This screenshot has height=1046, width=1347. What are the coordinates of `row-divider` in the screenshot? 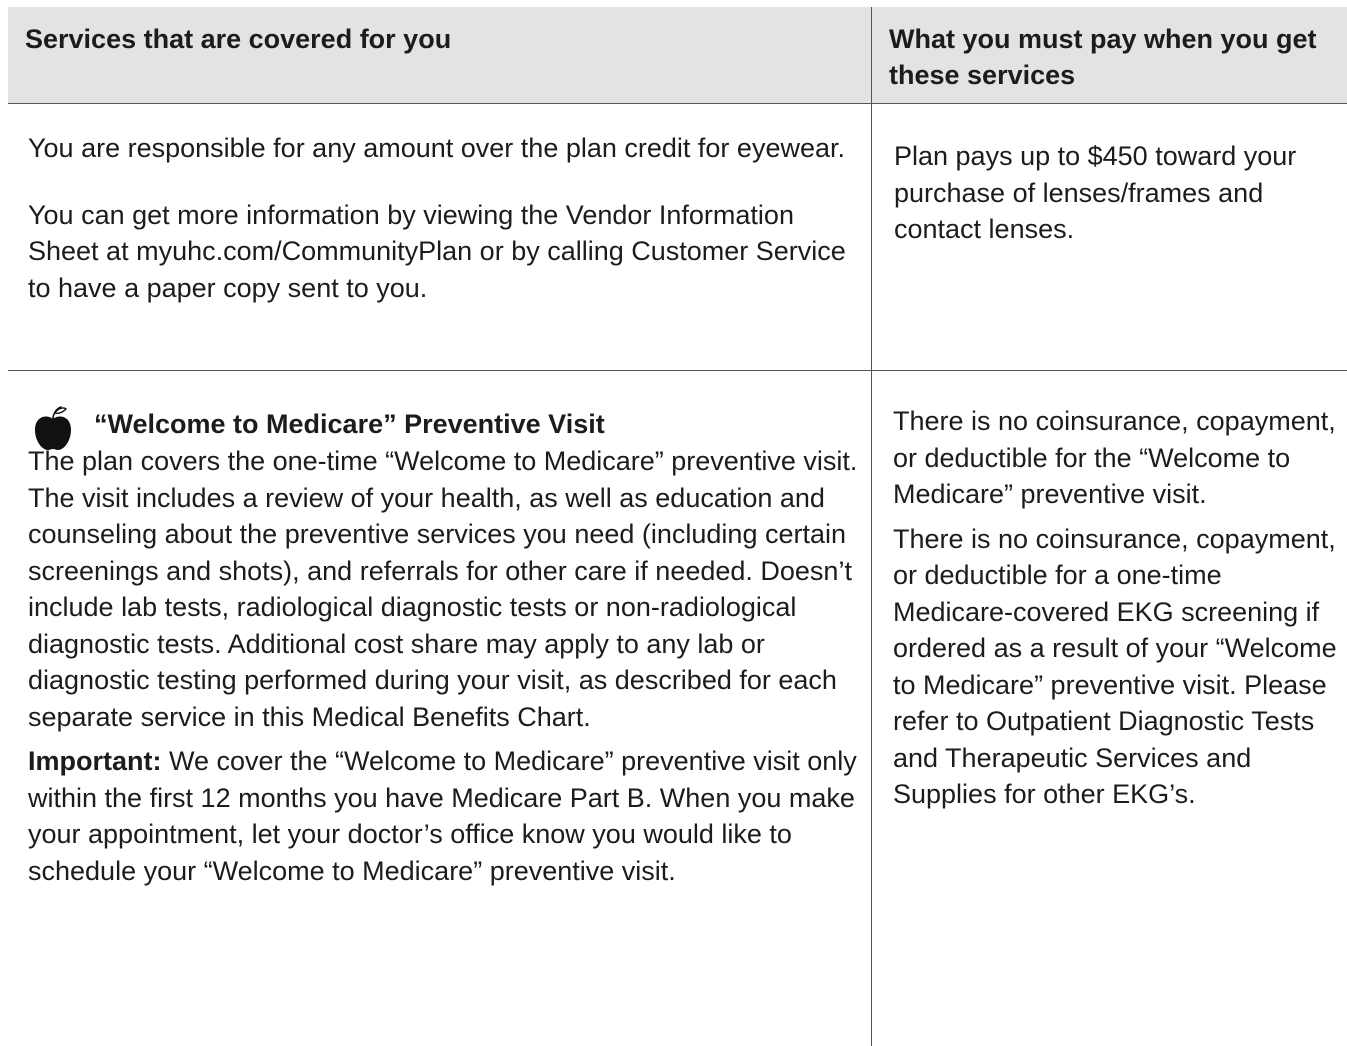 It's located at (677, 370).